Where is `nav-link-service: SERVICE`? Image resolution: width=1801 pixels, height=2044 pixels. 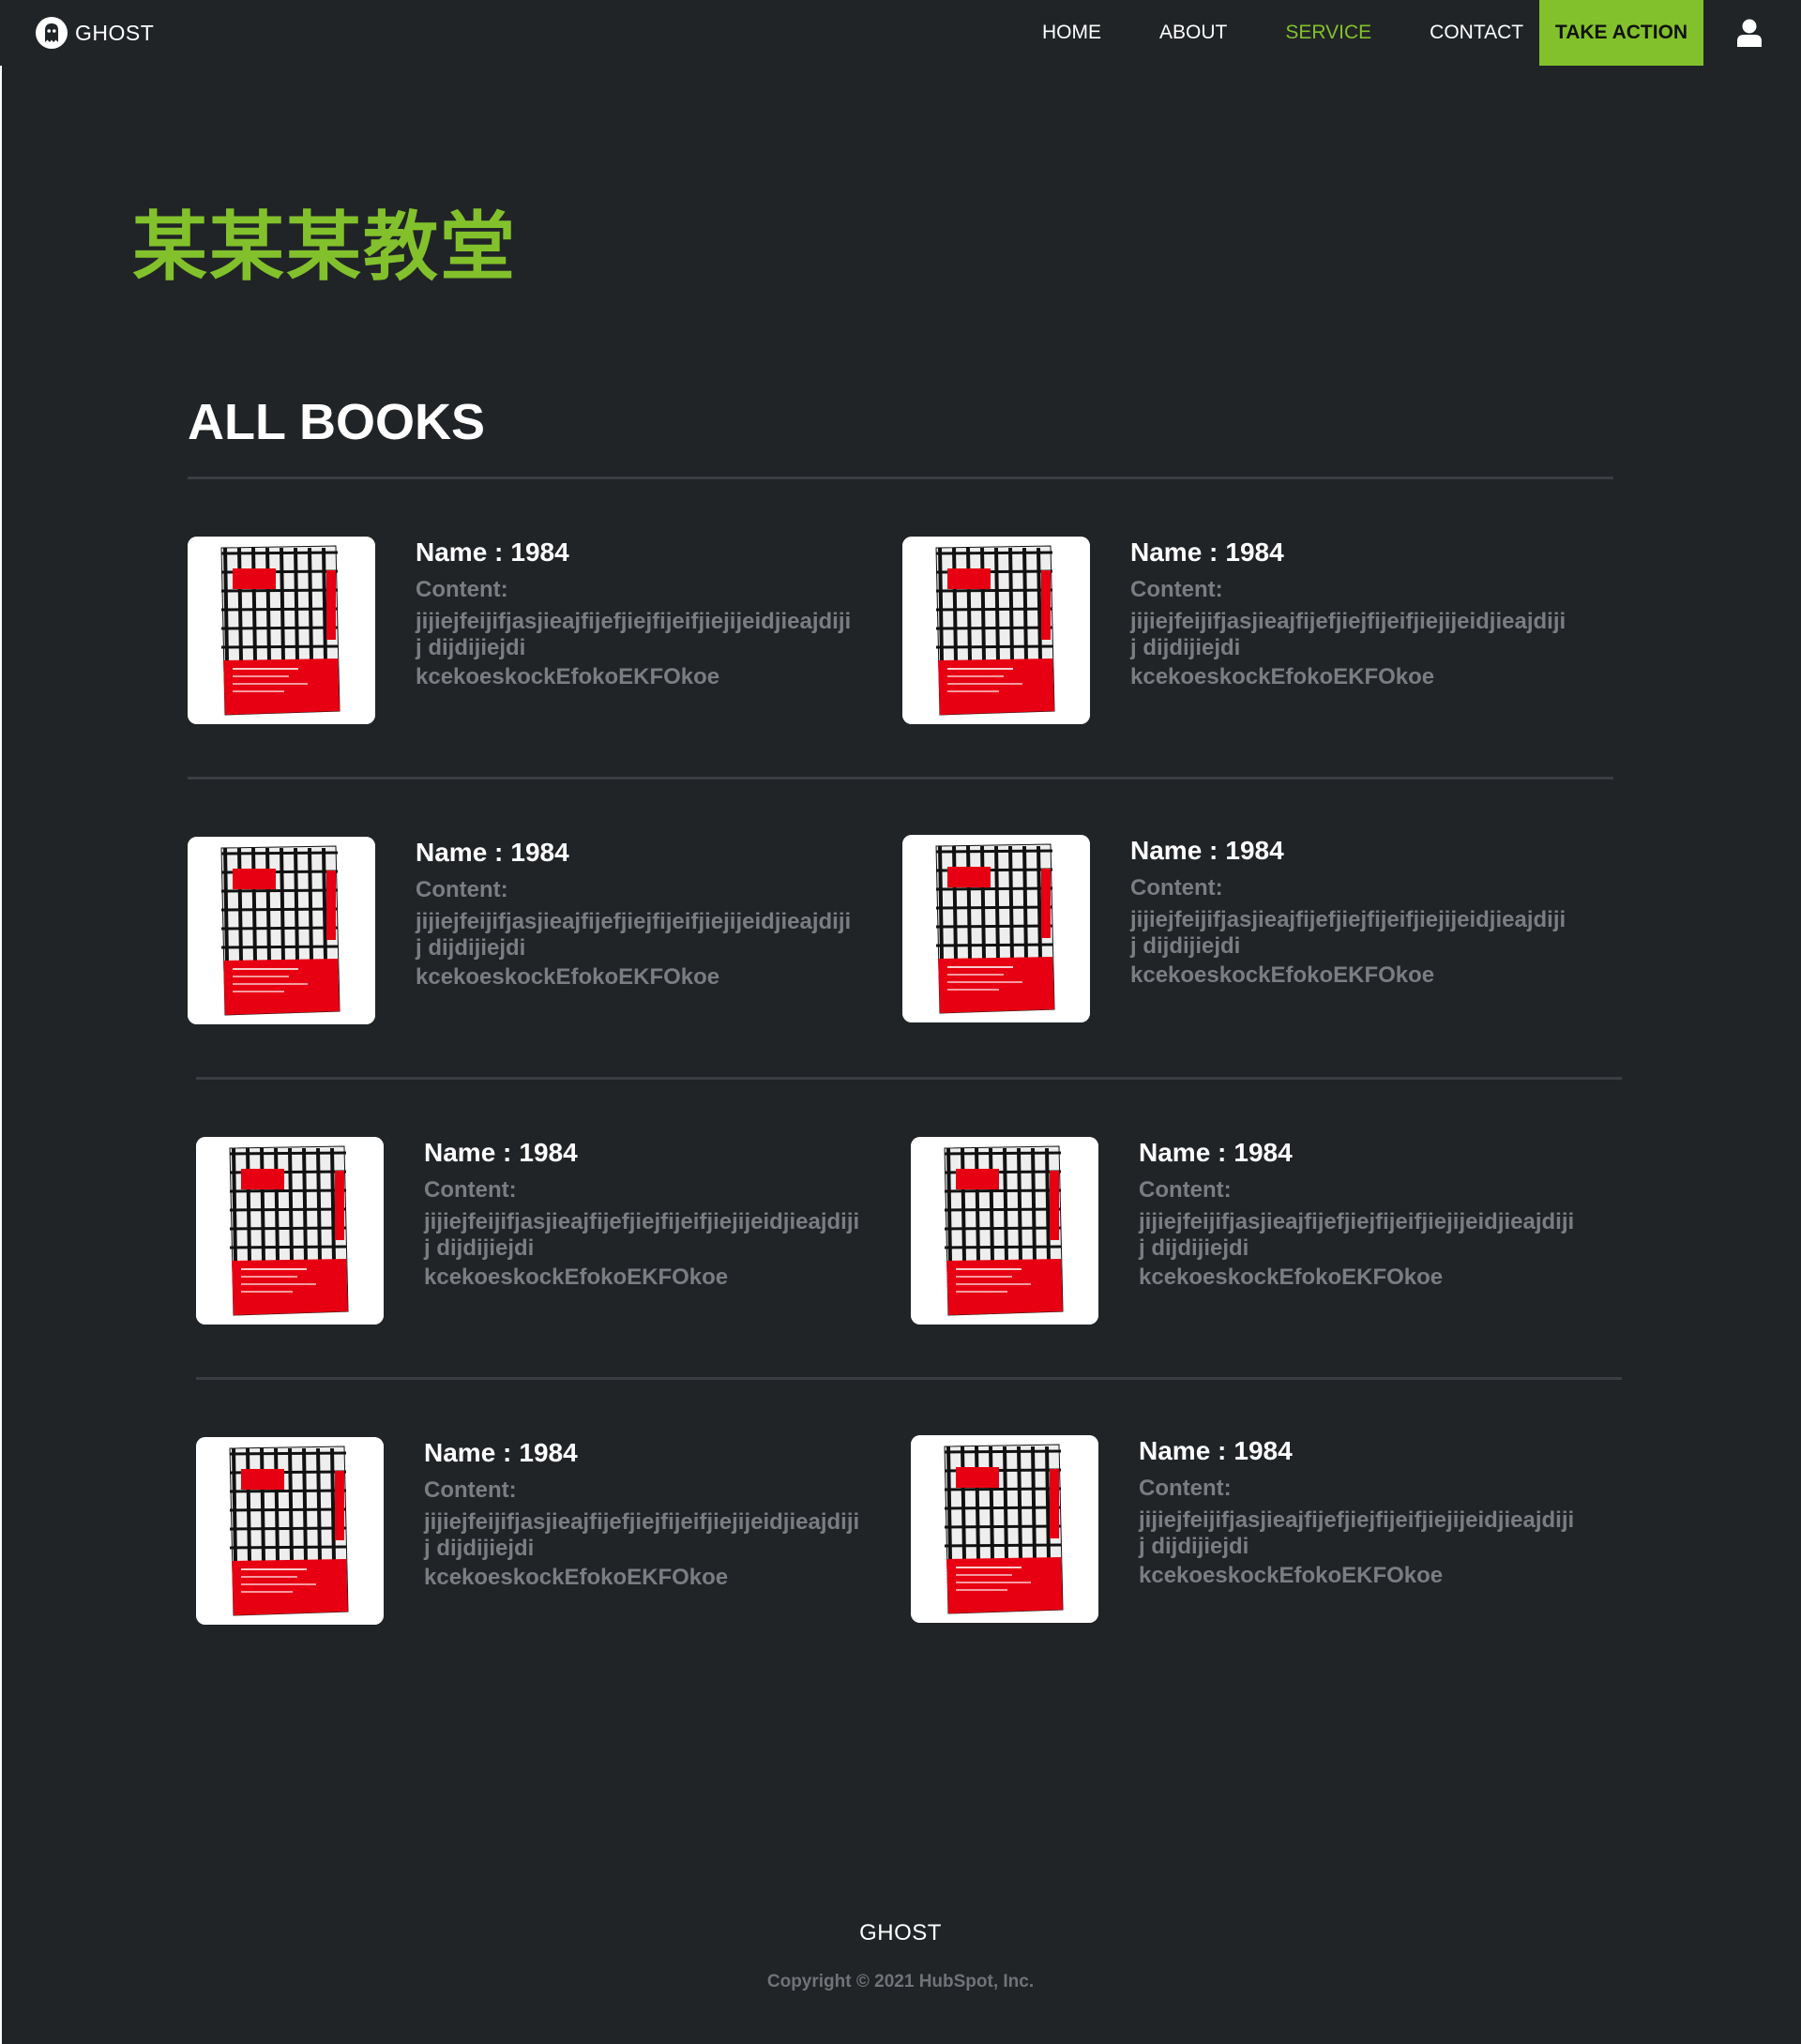
nav-link-service: SERVICE is located at coordinates (1328, 33).